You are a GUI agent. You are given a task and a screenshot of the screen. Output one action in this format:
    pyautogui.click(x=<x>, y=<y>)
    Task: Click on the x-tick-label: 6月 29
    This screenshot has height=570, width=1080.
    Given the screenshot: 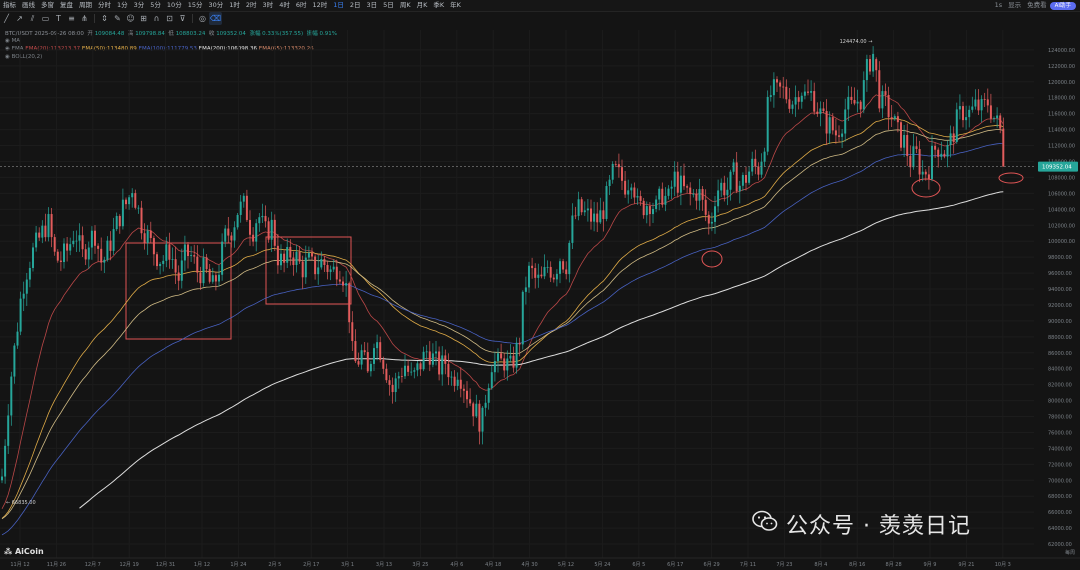 What is the action you would take?
    pyautogui.click(x=712, y=565)
    